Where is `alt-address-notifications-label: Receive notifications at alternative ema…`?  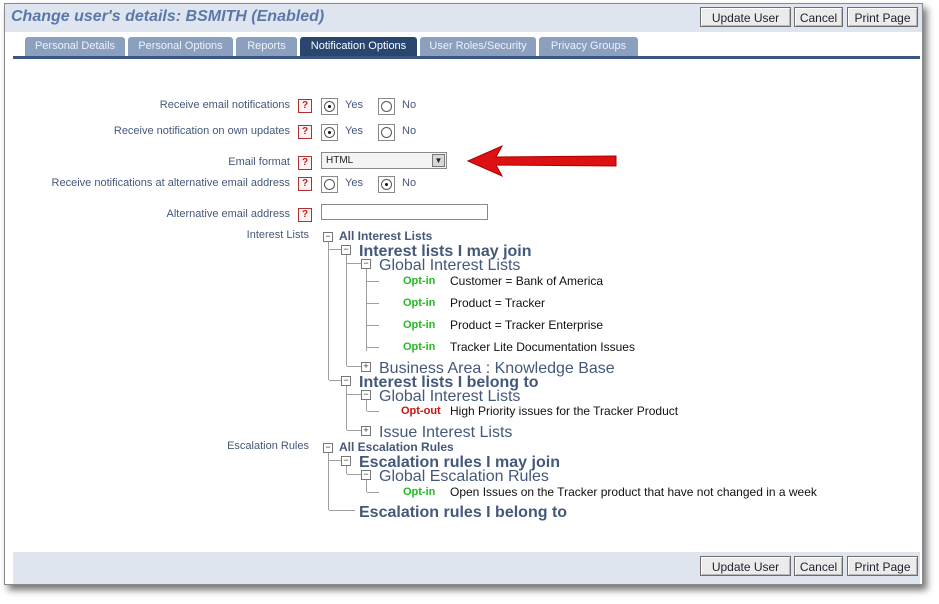
alt-address-notifications-label: Receive notifications at alternative ema… is located at coordinates (170, 183).